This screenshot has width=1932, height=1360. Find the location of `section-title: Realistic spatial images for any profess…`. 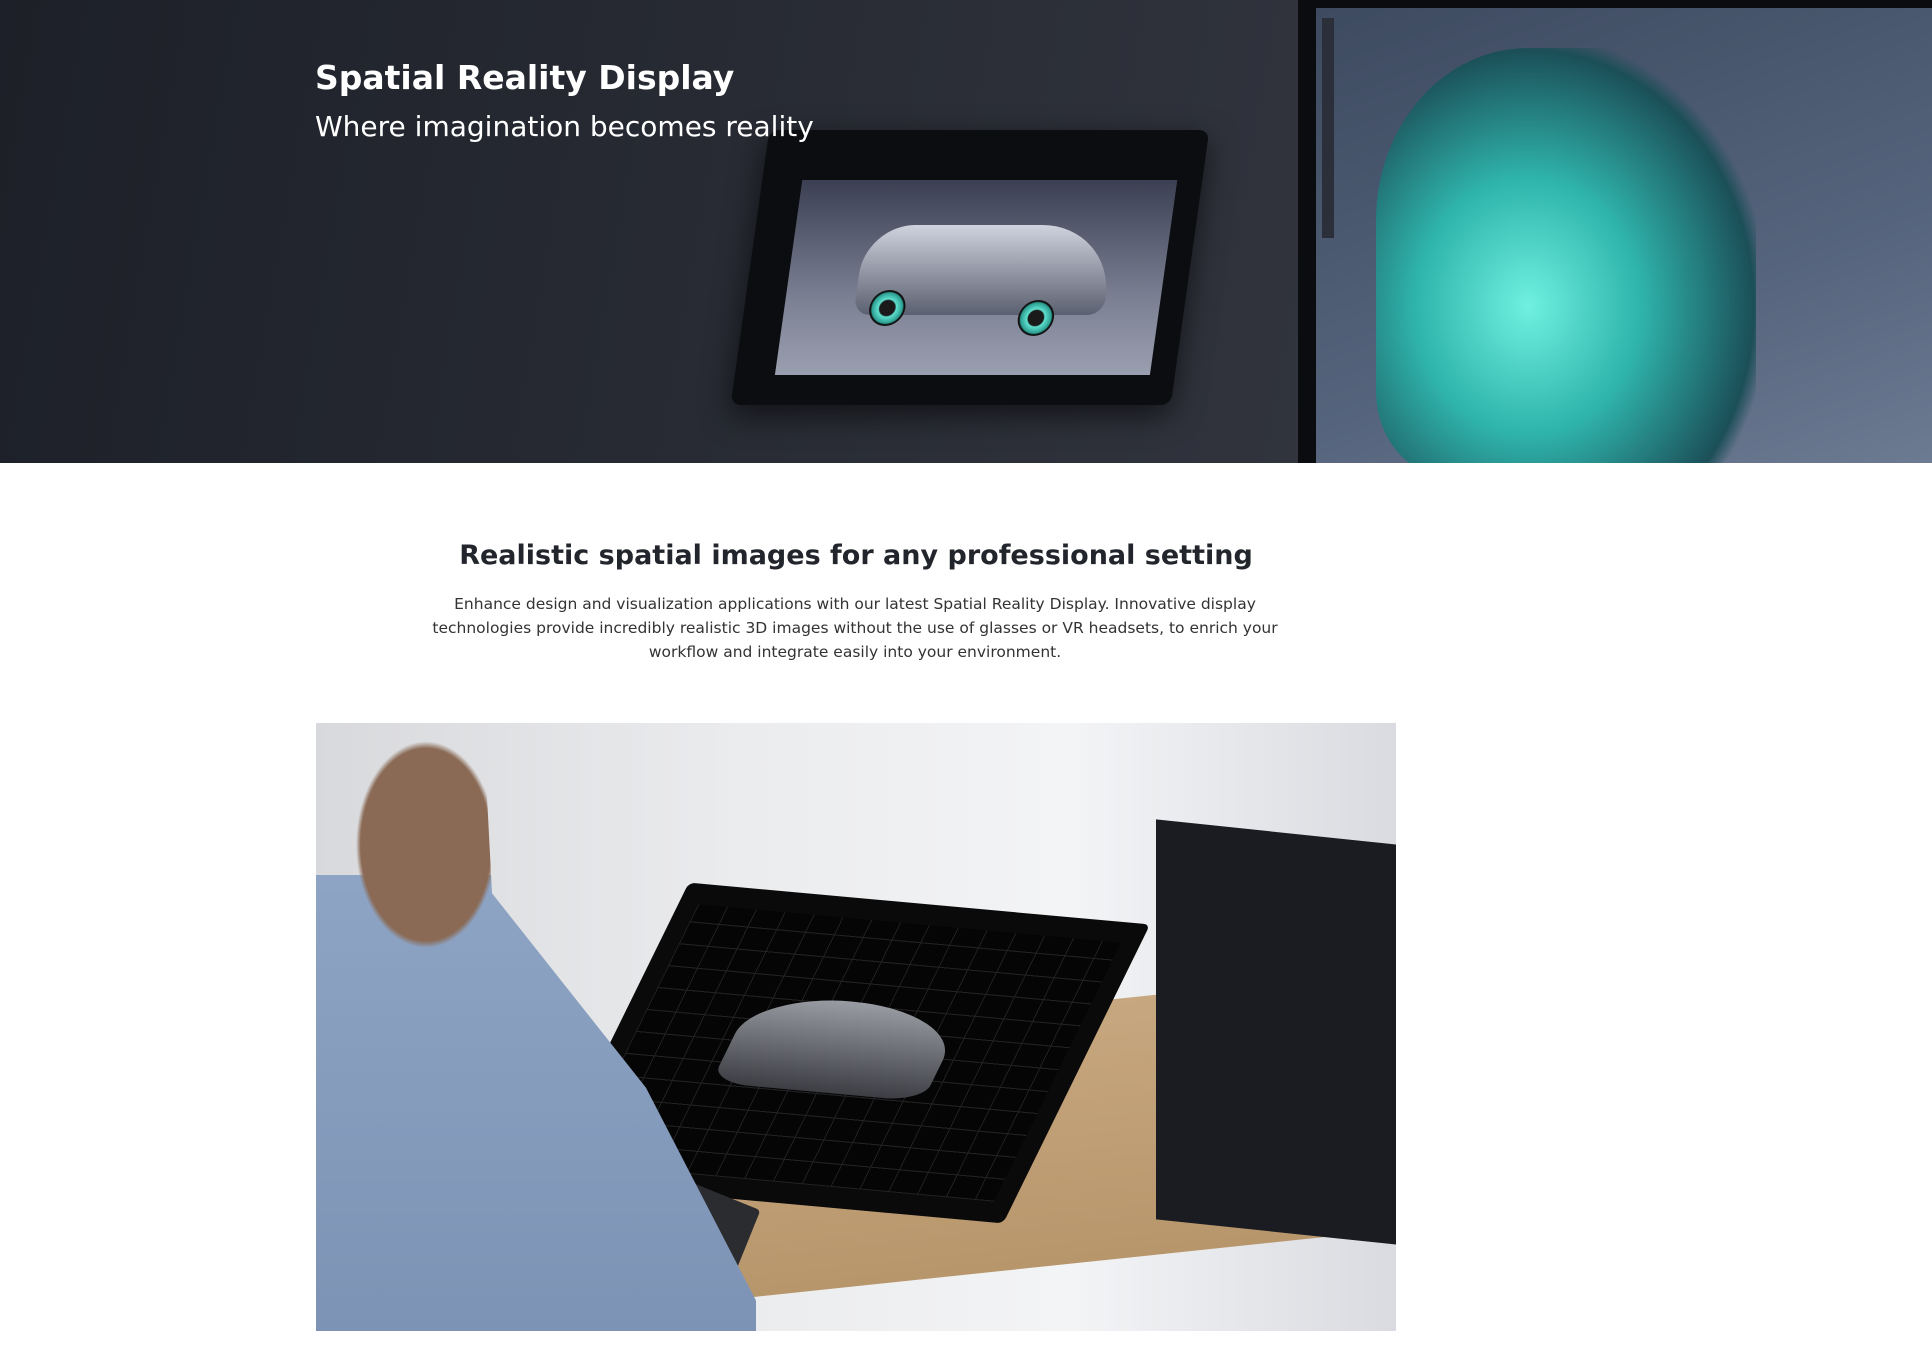

section-title: Realistic spatial images for any profess… is located at coordinates (856, 555).